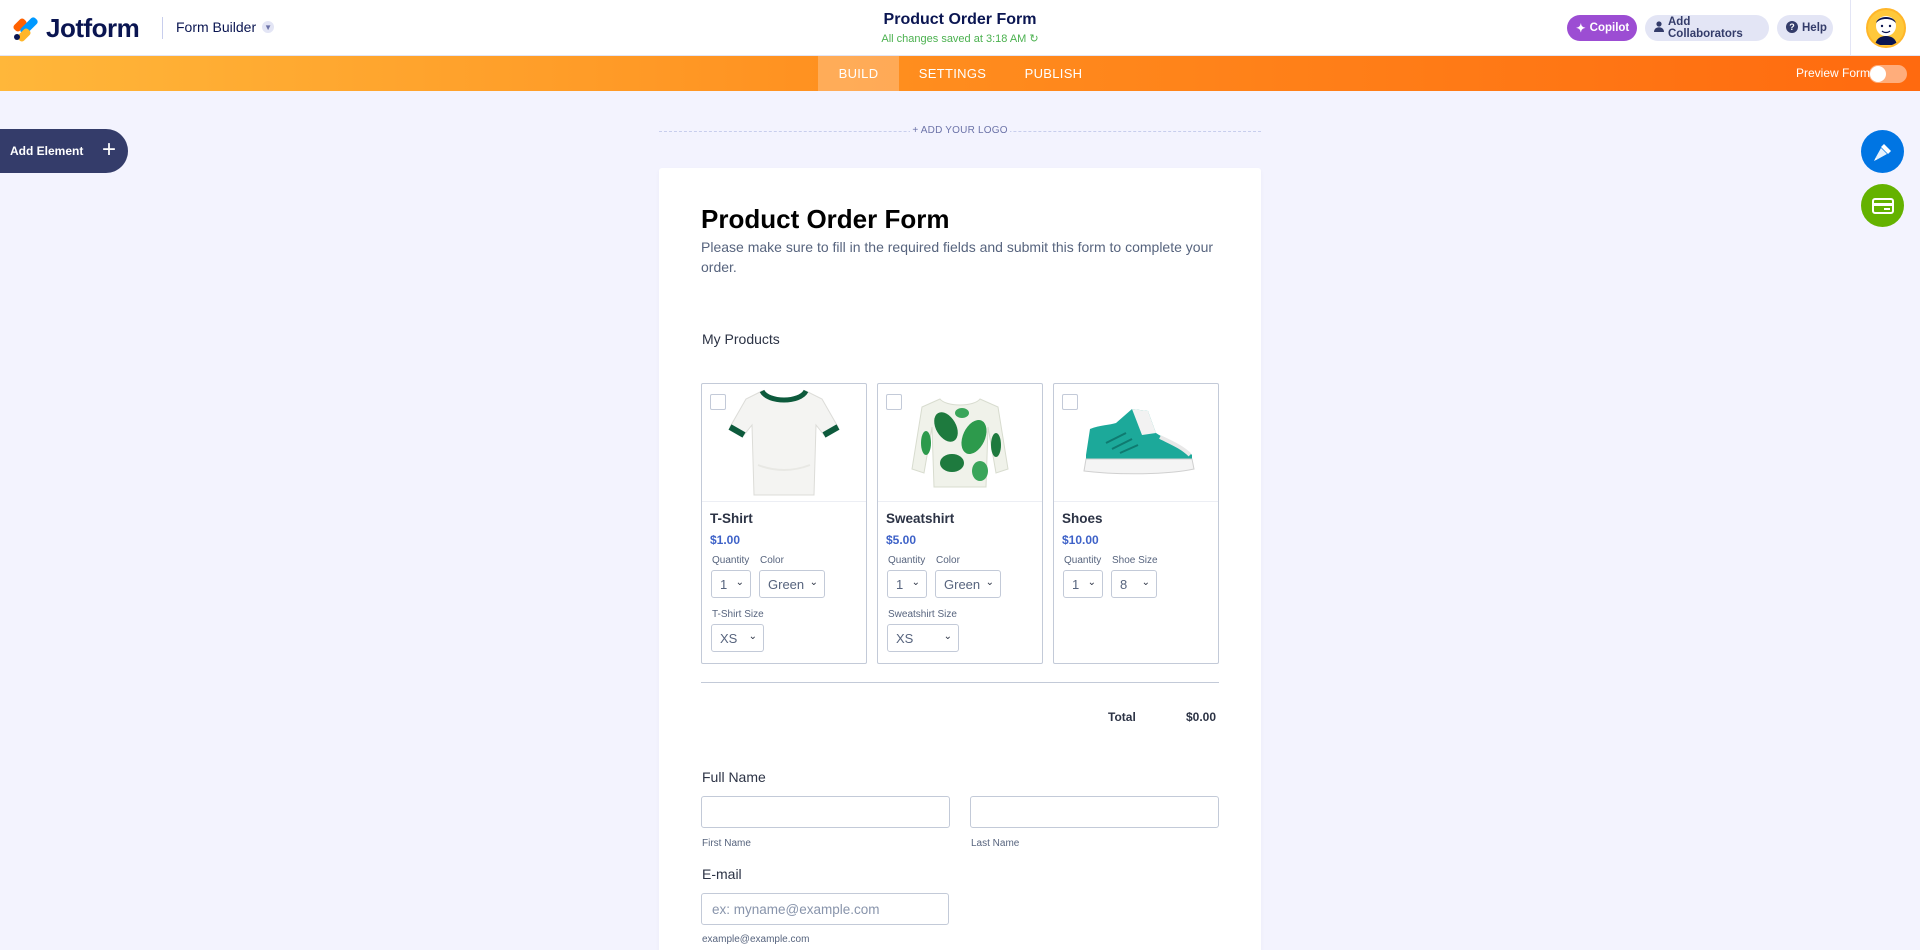 The width and height of the screenshot is (1920, 950). I want to click on paint-roller-icon, so click(1882, 152).